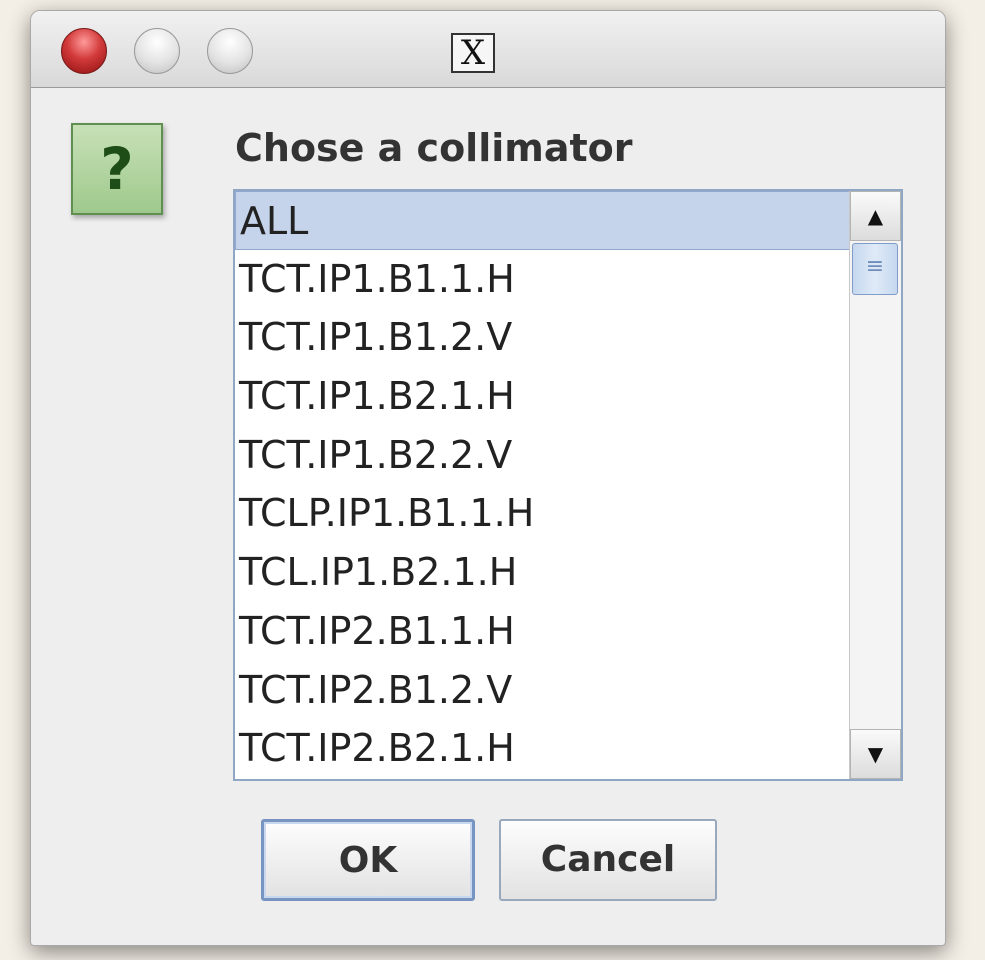 This screenshot has height=960, width=985. Describe the element at coordinates (543, 396) in the screenshot. I see `list-item: TCT.IP1.B2.1.H` at that location.